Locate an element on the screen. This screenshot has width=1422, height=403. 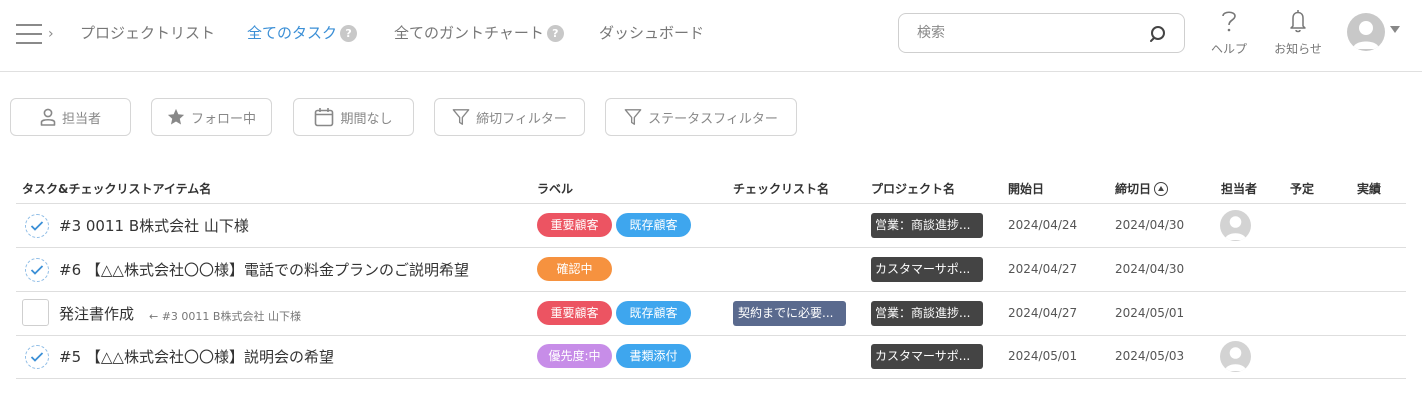
avatar is located at coordinates (1366, 32).